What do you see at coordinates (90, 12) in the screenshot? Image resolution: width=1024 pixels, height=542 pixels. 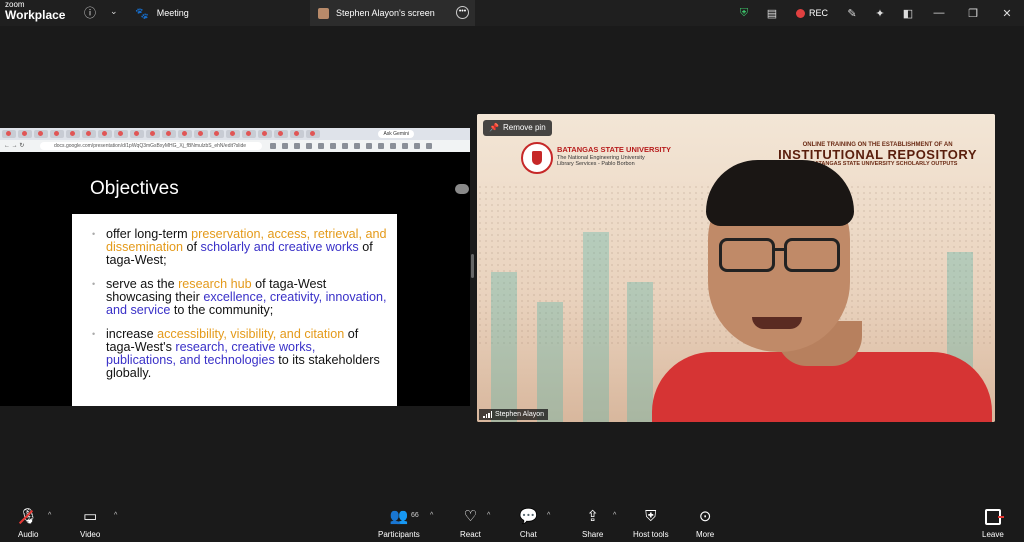 I see `info-icon: ⓘ` at bounding box center [90, 12].